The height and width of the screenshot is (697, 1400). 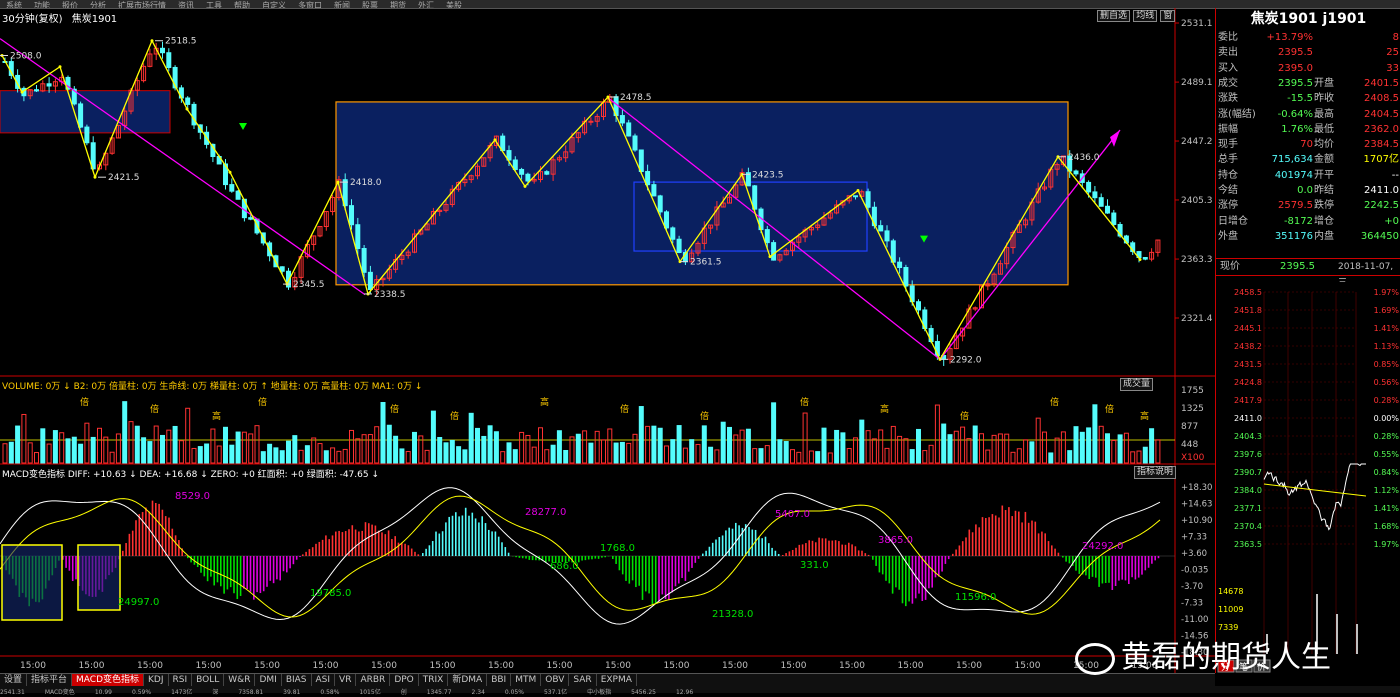 What do you see at coordinates (1308, 129) in the screenshot?
I see `quote-row: 振幅1.76%最低2362.0` at bounding box center [1308, 129].